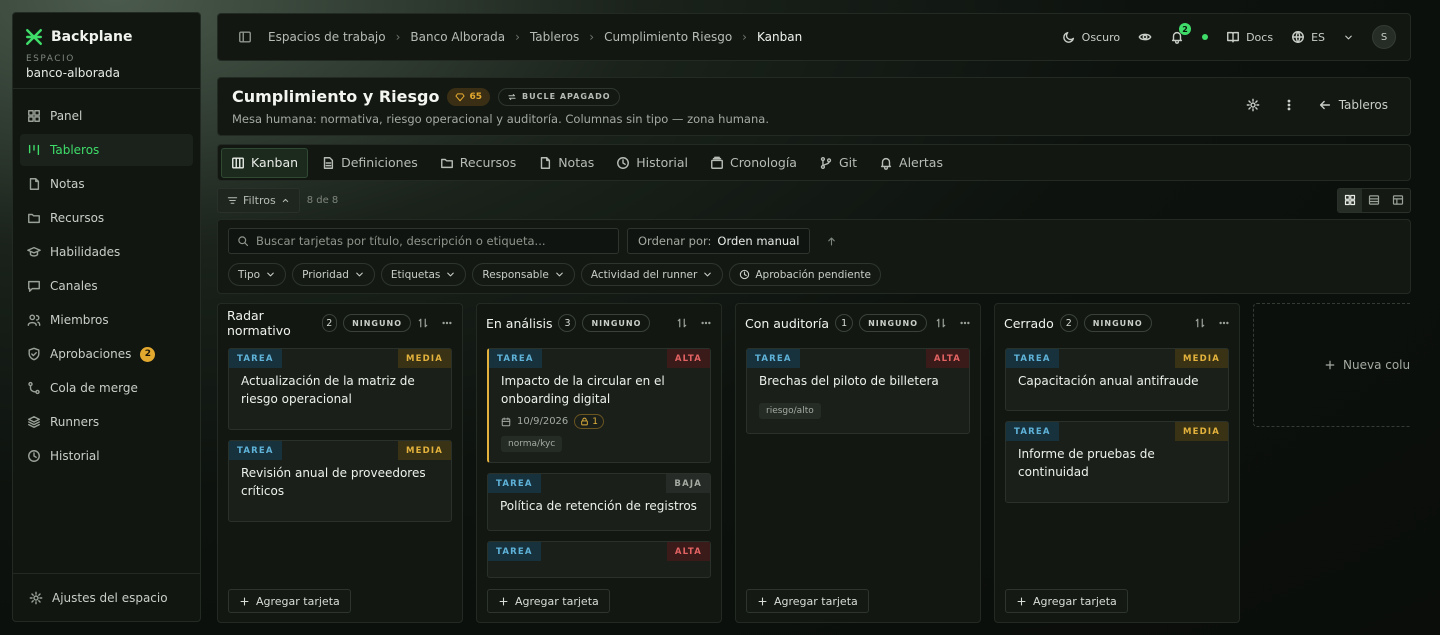  I want to click on card-label-chip: norma/kyc, so click(532, 444).